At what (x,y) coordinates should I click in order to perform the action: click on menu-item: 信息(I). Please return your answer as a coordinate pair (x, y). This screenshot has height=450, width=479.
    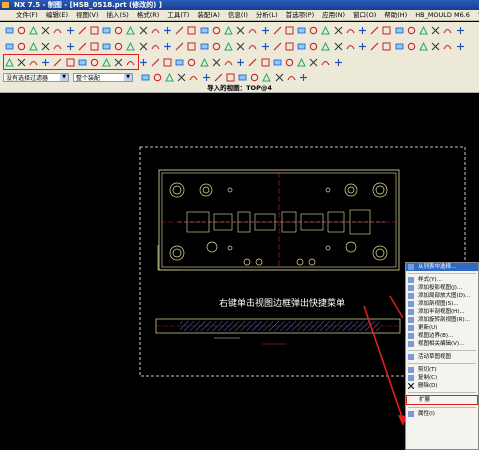
    Looking at the image, I should click on (238, 15).